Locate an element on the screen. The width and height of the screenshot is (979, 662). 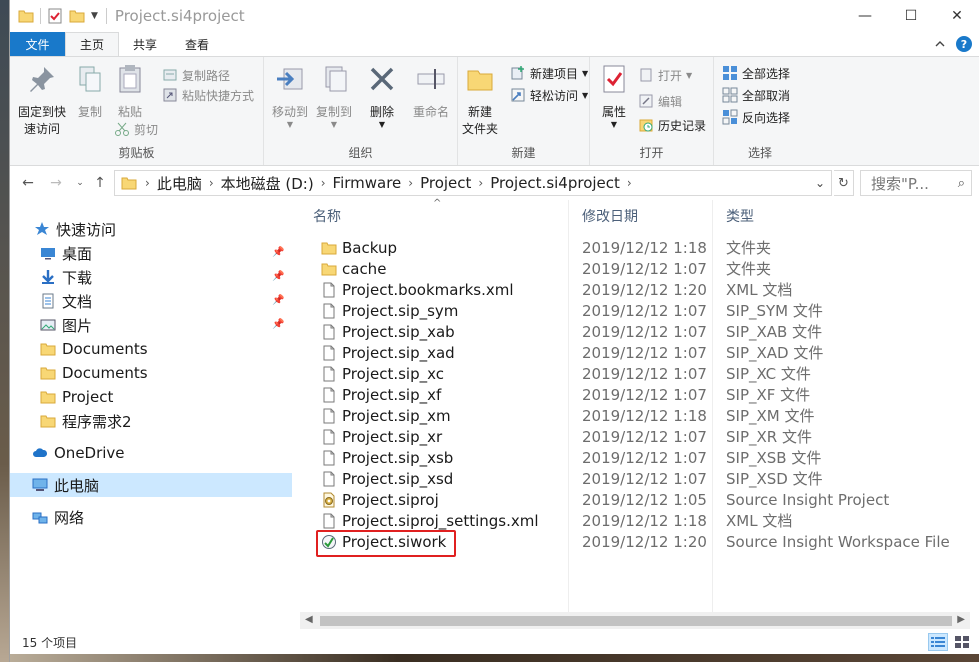
select-all-button: 全部选择 is located at coordinates (756, 73).